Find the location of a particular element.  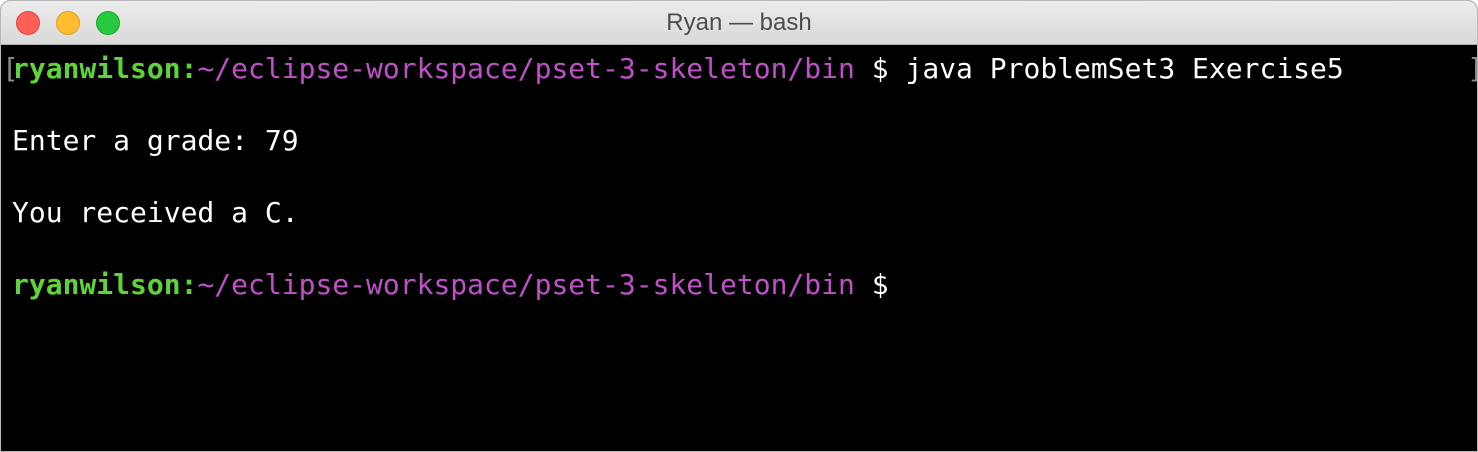

window-title: Ryan — bash is located at coordinates (739, 22).